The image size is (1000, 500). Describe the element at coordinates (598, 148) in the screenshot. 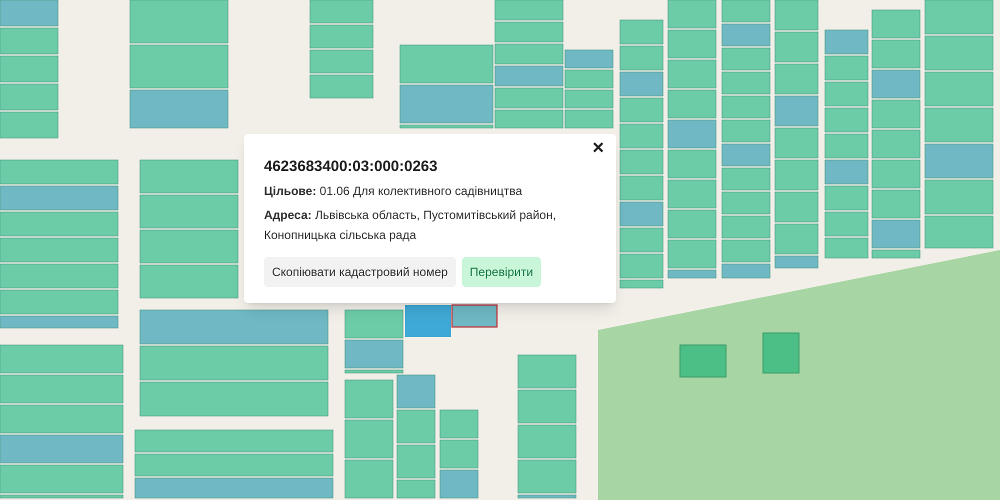

I see `close-button: ×` at that location.